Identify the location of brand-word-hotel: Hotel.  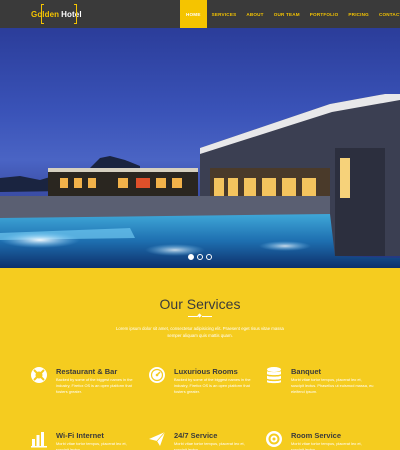
(71, 14).